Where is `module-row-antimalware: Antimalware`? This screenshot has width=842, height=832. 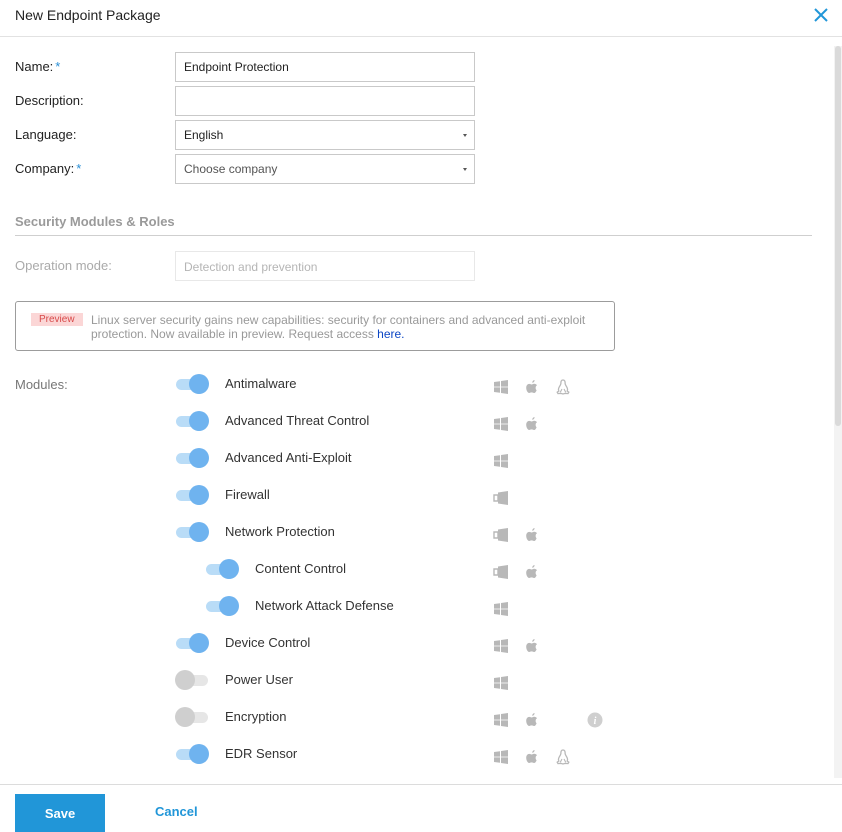
module-row-antimalware: Antimalware is located at coordinates (421, 384).